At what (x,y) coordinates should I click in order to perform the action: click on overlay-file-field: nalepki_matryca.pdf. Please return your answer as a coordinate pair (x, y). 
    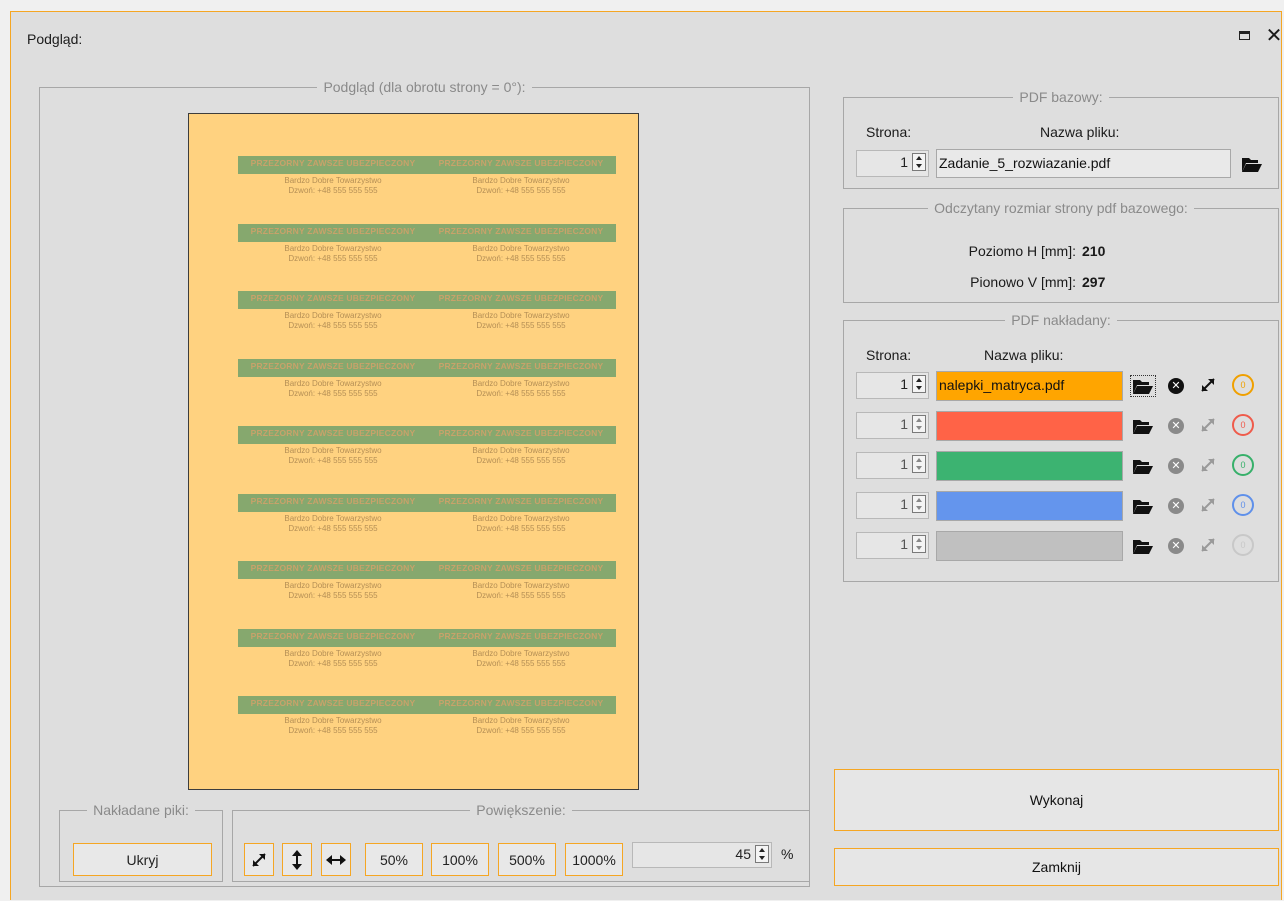
    Looking at the image, I should click on (1029, 386).